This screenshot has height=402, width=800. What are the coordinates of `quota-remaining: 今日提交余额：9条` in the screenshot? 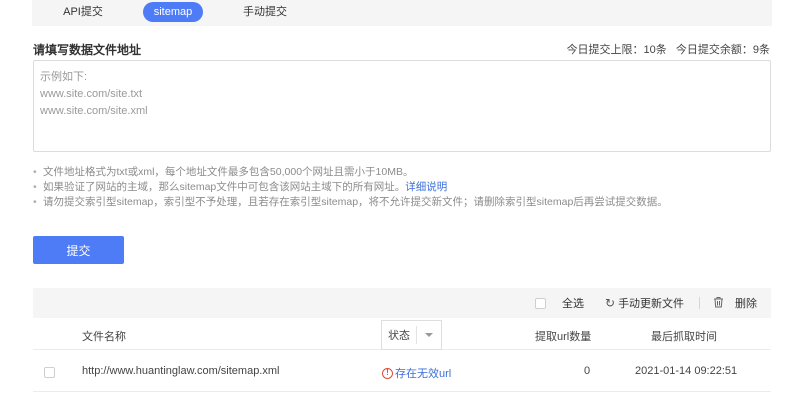 It's located at (722, 50).